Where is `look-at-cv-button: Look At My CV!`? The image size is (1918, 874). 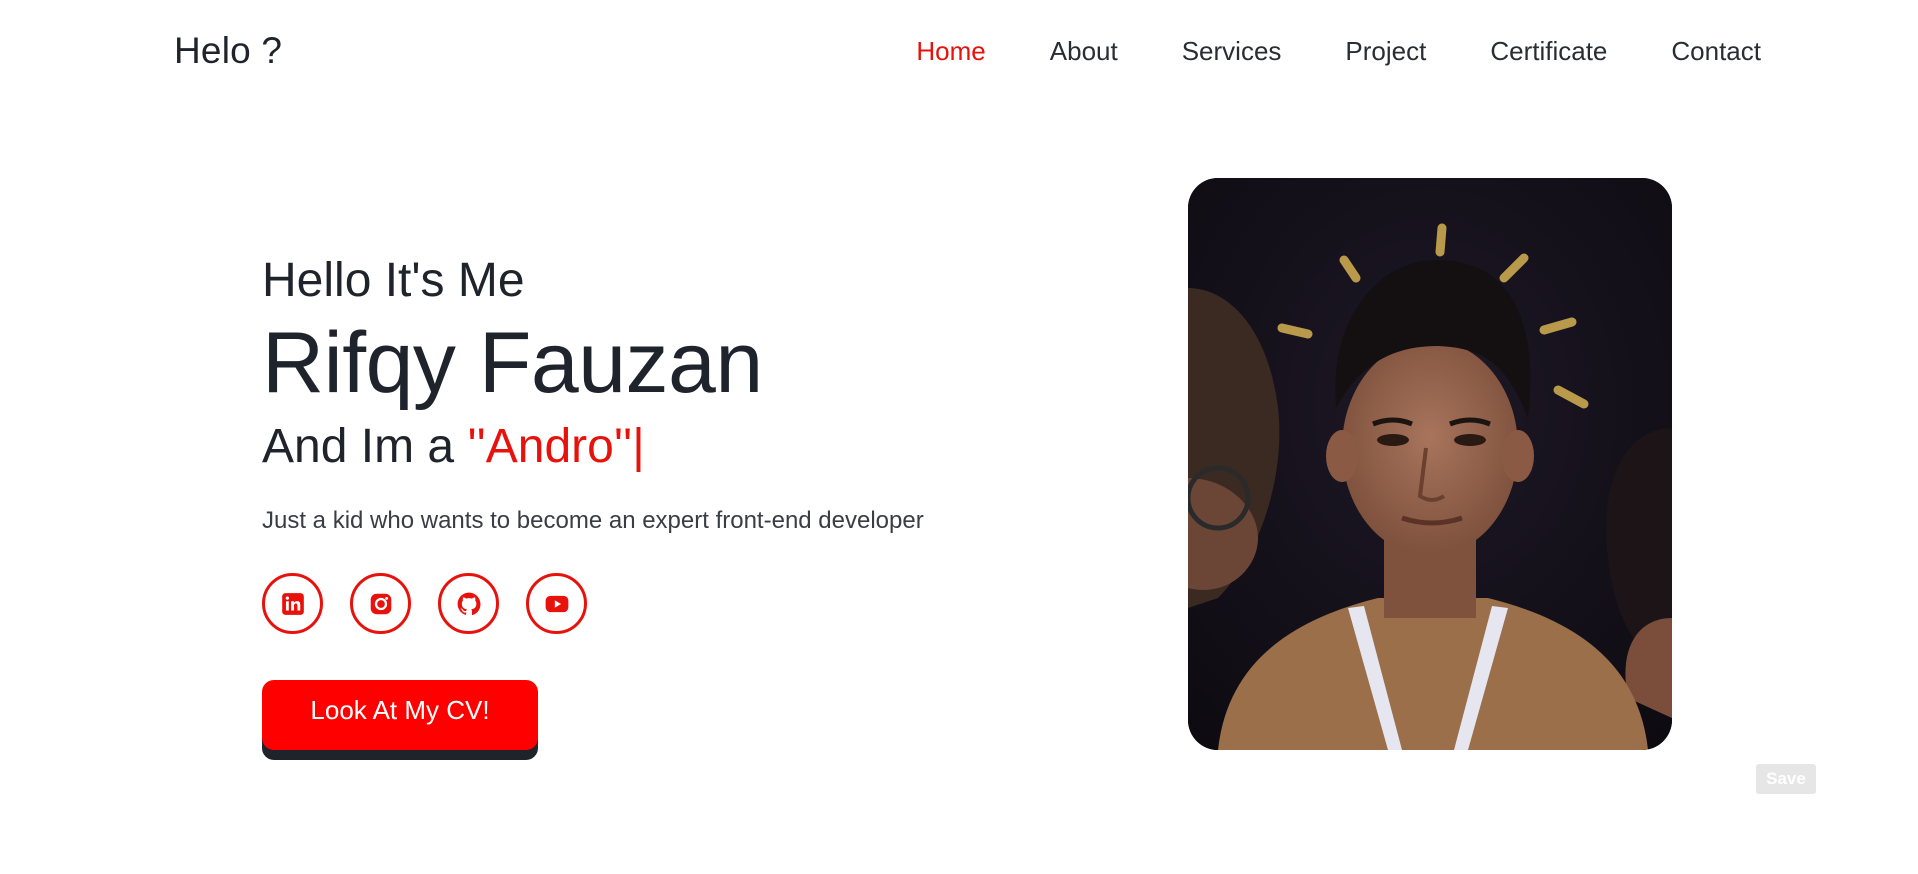
look-at-cv-button: Look At My CV! is located at coordinates (400, 715).